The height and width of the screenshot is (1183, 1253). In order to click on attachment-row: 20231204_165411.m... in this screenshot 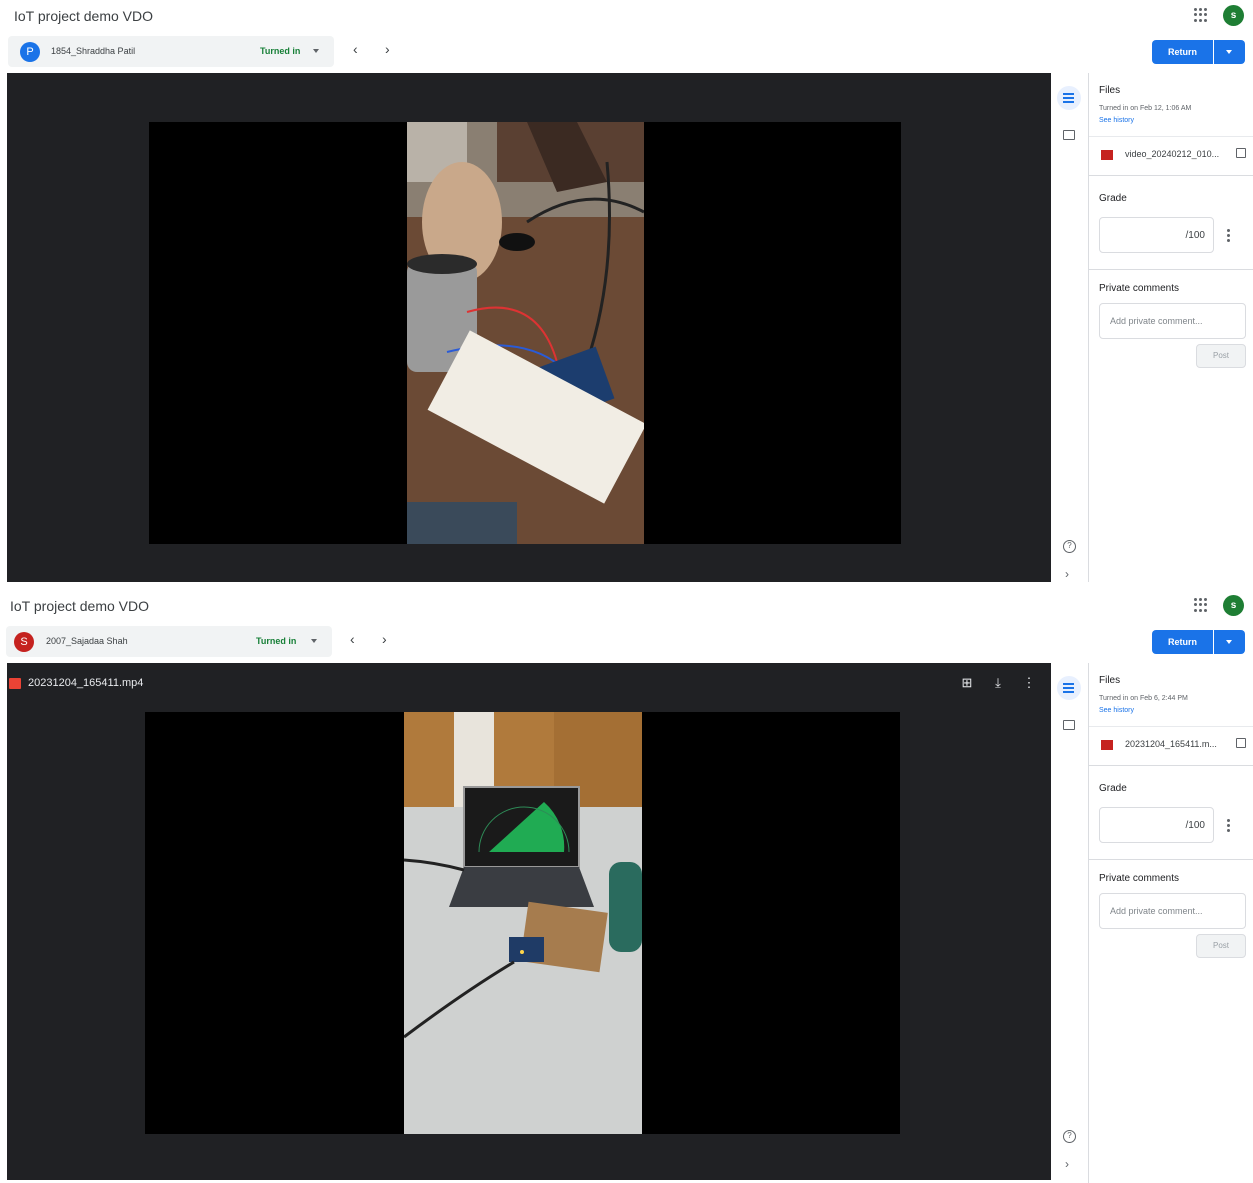, I will do `click(1171, 746)`.